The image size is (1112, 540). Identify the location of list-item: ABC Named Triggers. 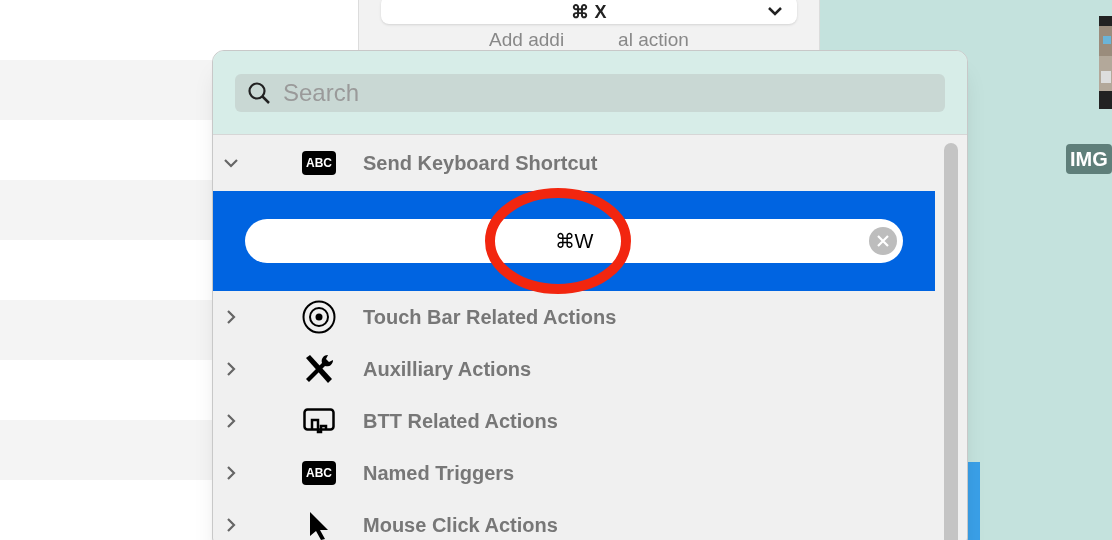
(574, 473).